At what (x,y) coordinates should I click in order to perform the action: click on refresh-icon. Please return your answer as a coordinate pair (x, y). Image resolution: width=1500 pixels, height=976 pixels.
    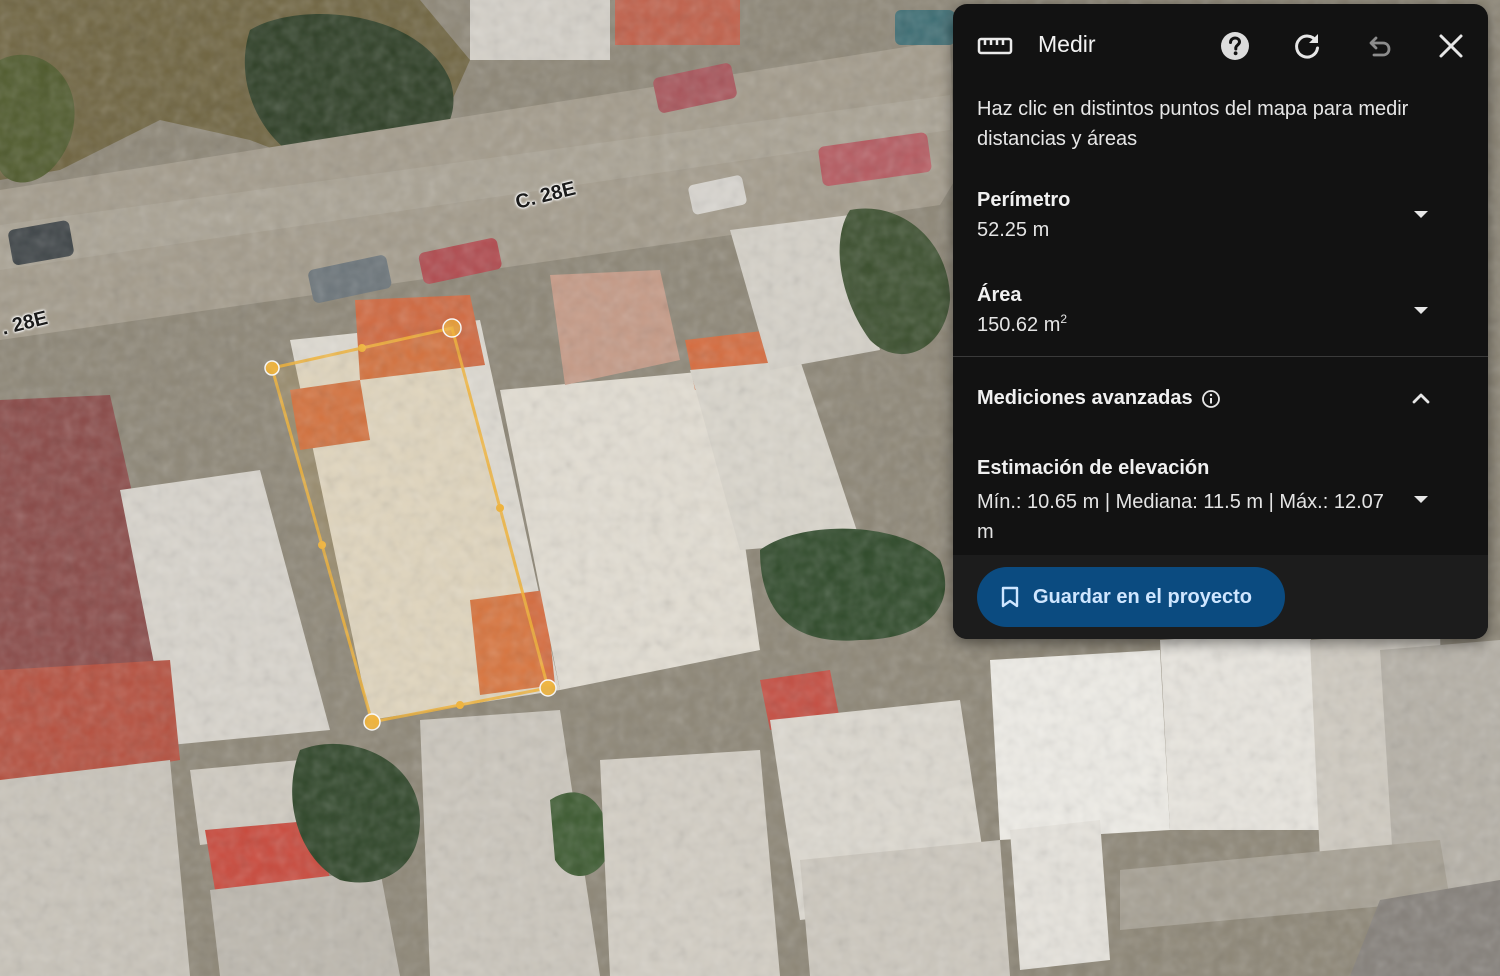
    Looking at the image, I should click on (1307, 46).